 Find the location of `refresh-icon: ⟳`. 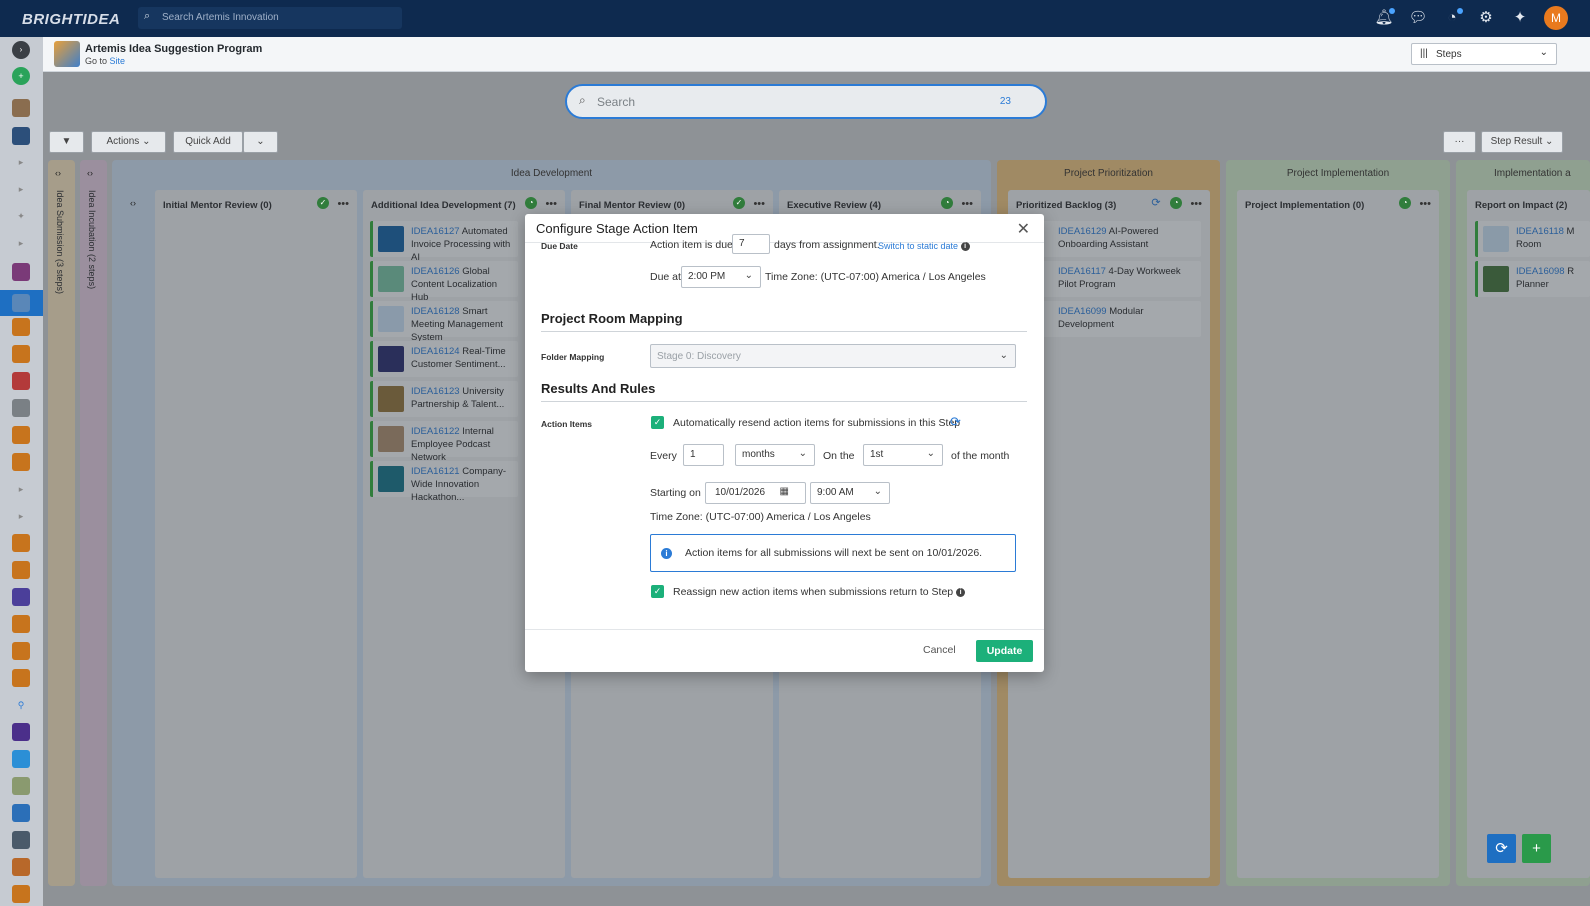

refresh-icon: ⟳ is located at coordinates (955, 422).